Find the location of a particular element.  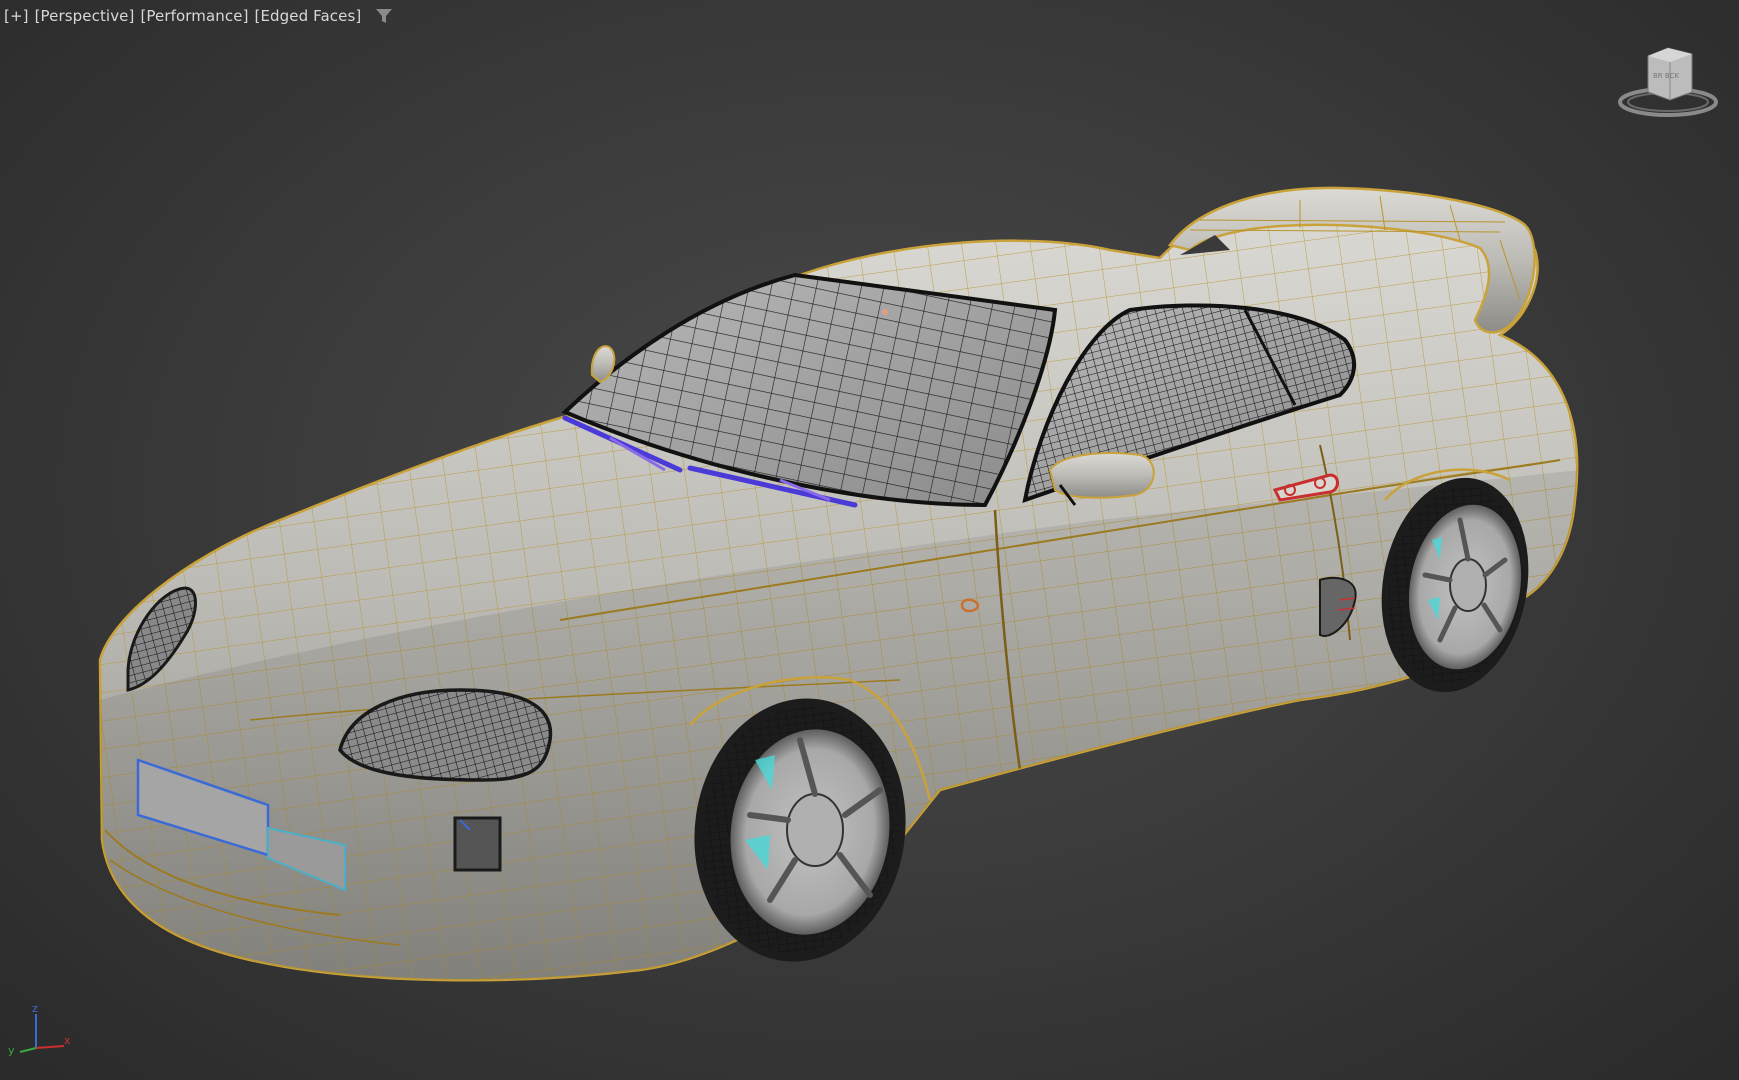

axis-z-label: z is located at coordinates (35, 1008).